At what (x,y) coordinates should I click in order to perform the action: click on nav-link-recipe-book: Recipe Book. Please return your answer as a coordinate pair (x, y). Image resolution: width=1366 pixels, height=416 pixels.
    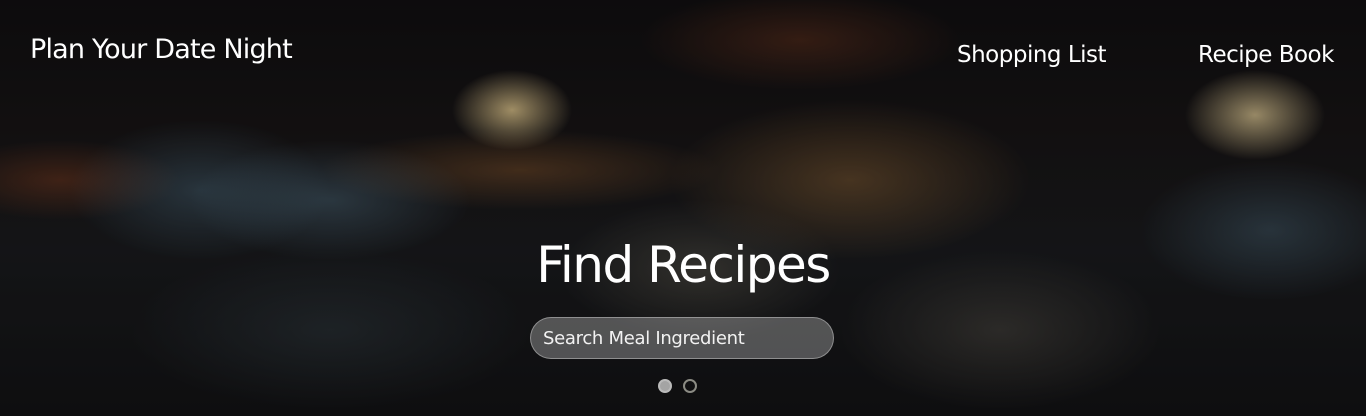
    Looking at the image, I should click on (1266, 55).